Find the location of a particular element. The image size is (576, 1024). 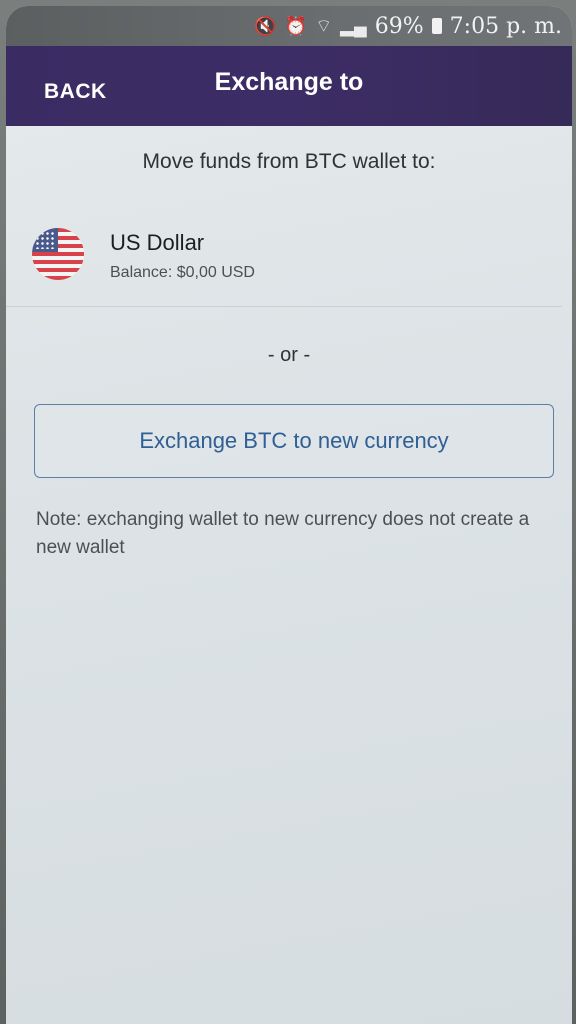

battery-icon is located at coordinates (436, 26).